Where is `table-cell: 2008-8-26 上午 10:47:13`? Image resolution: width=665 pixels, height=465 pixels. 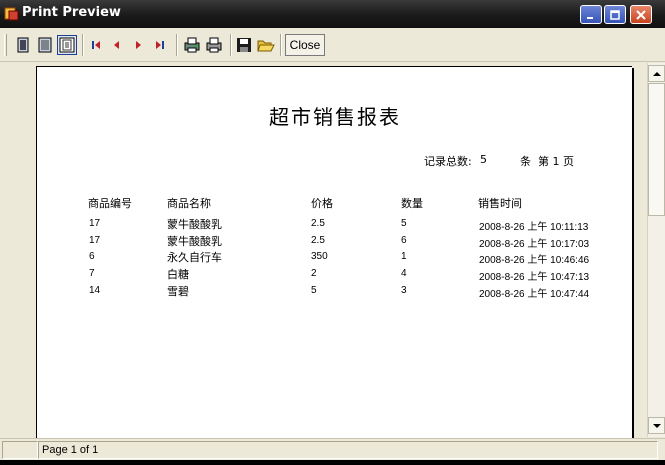
table-cell: 2008-8-26 上午 10:47:13 is located at coordinates (534, 277).